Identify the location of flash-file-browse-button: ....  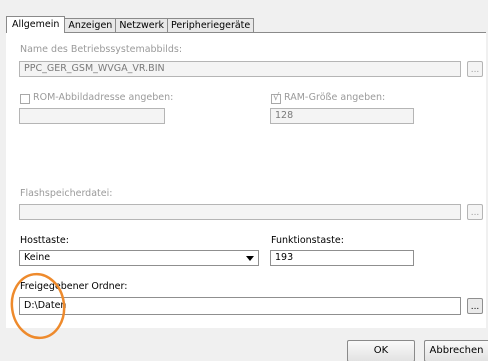
(475, 212).